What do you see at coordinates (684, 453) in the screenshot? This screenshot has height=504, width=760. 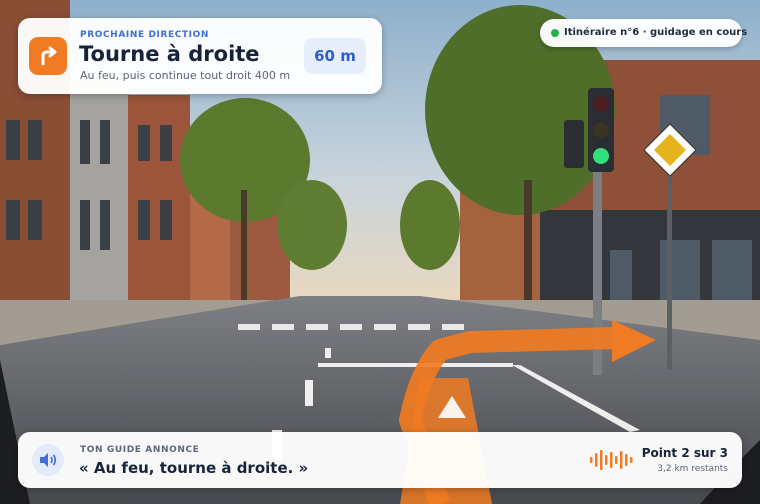 I see `route-progress-title: Point 2 sur 3` at bounding box center [684, 453].